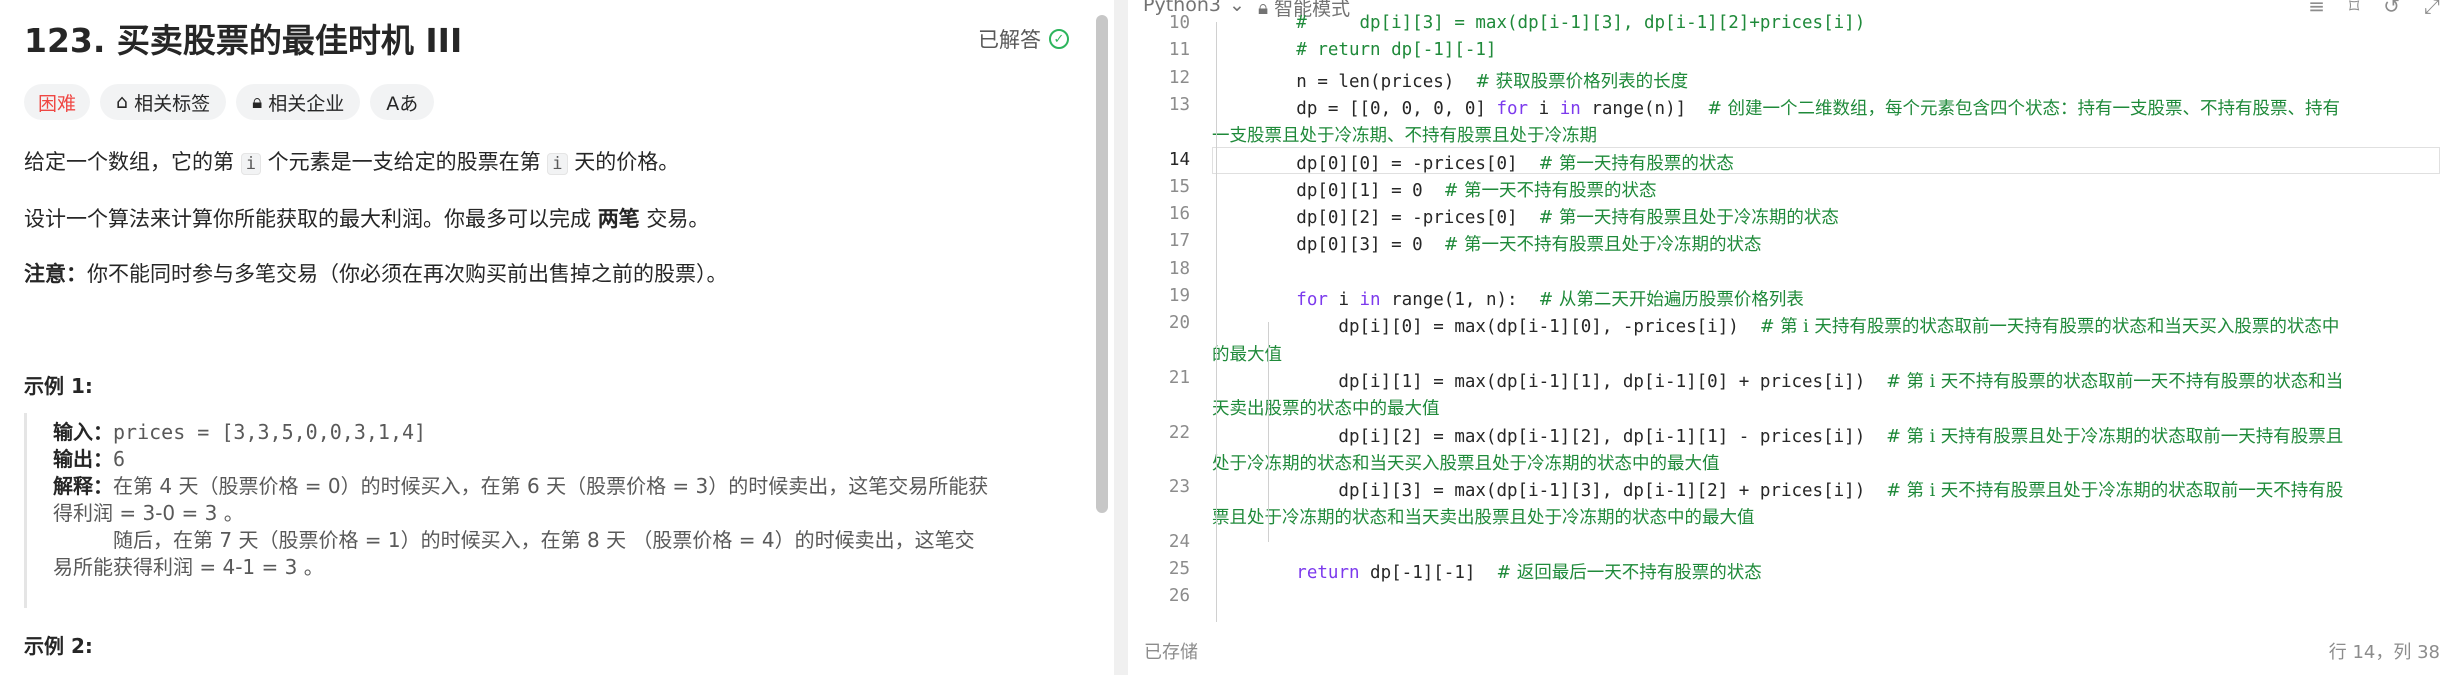 This screenshot has width=2440, height=675. What do you see at coordinates (1450, 81) in the screenshot?
I see `code-text: n = len(prices) # 获取股票价格列表的长度` at bounding box center [1450, 81].